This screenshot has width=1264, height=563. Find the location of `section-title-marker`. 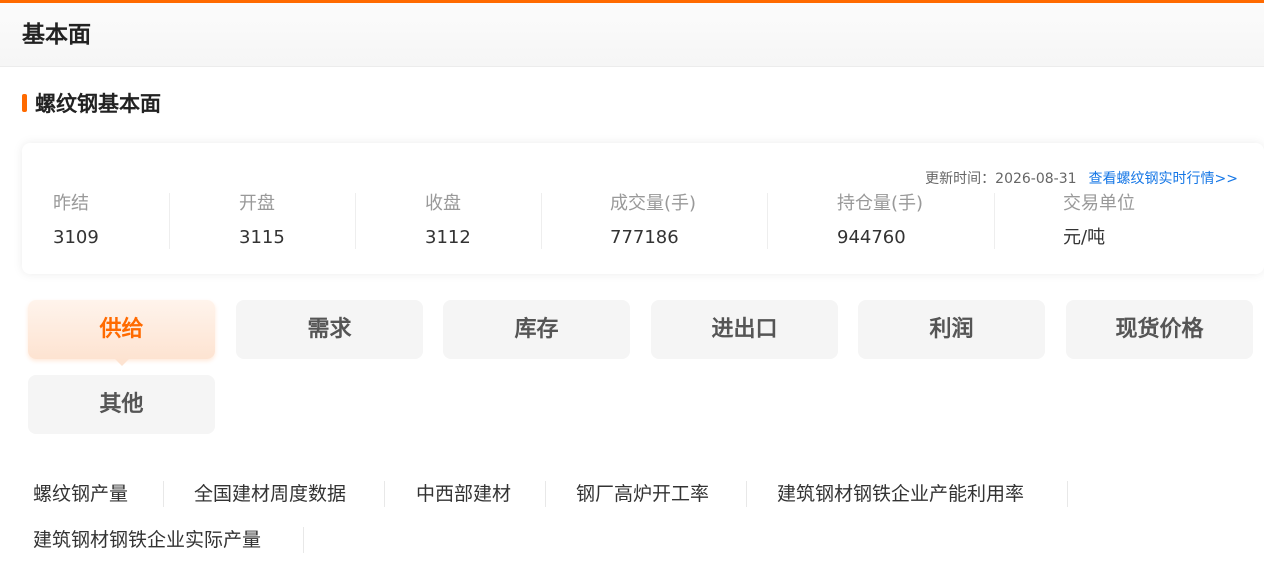

section-title-marker is located at coordinates (24, 103).